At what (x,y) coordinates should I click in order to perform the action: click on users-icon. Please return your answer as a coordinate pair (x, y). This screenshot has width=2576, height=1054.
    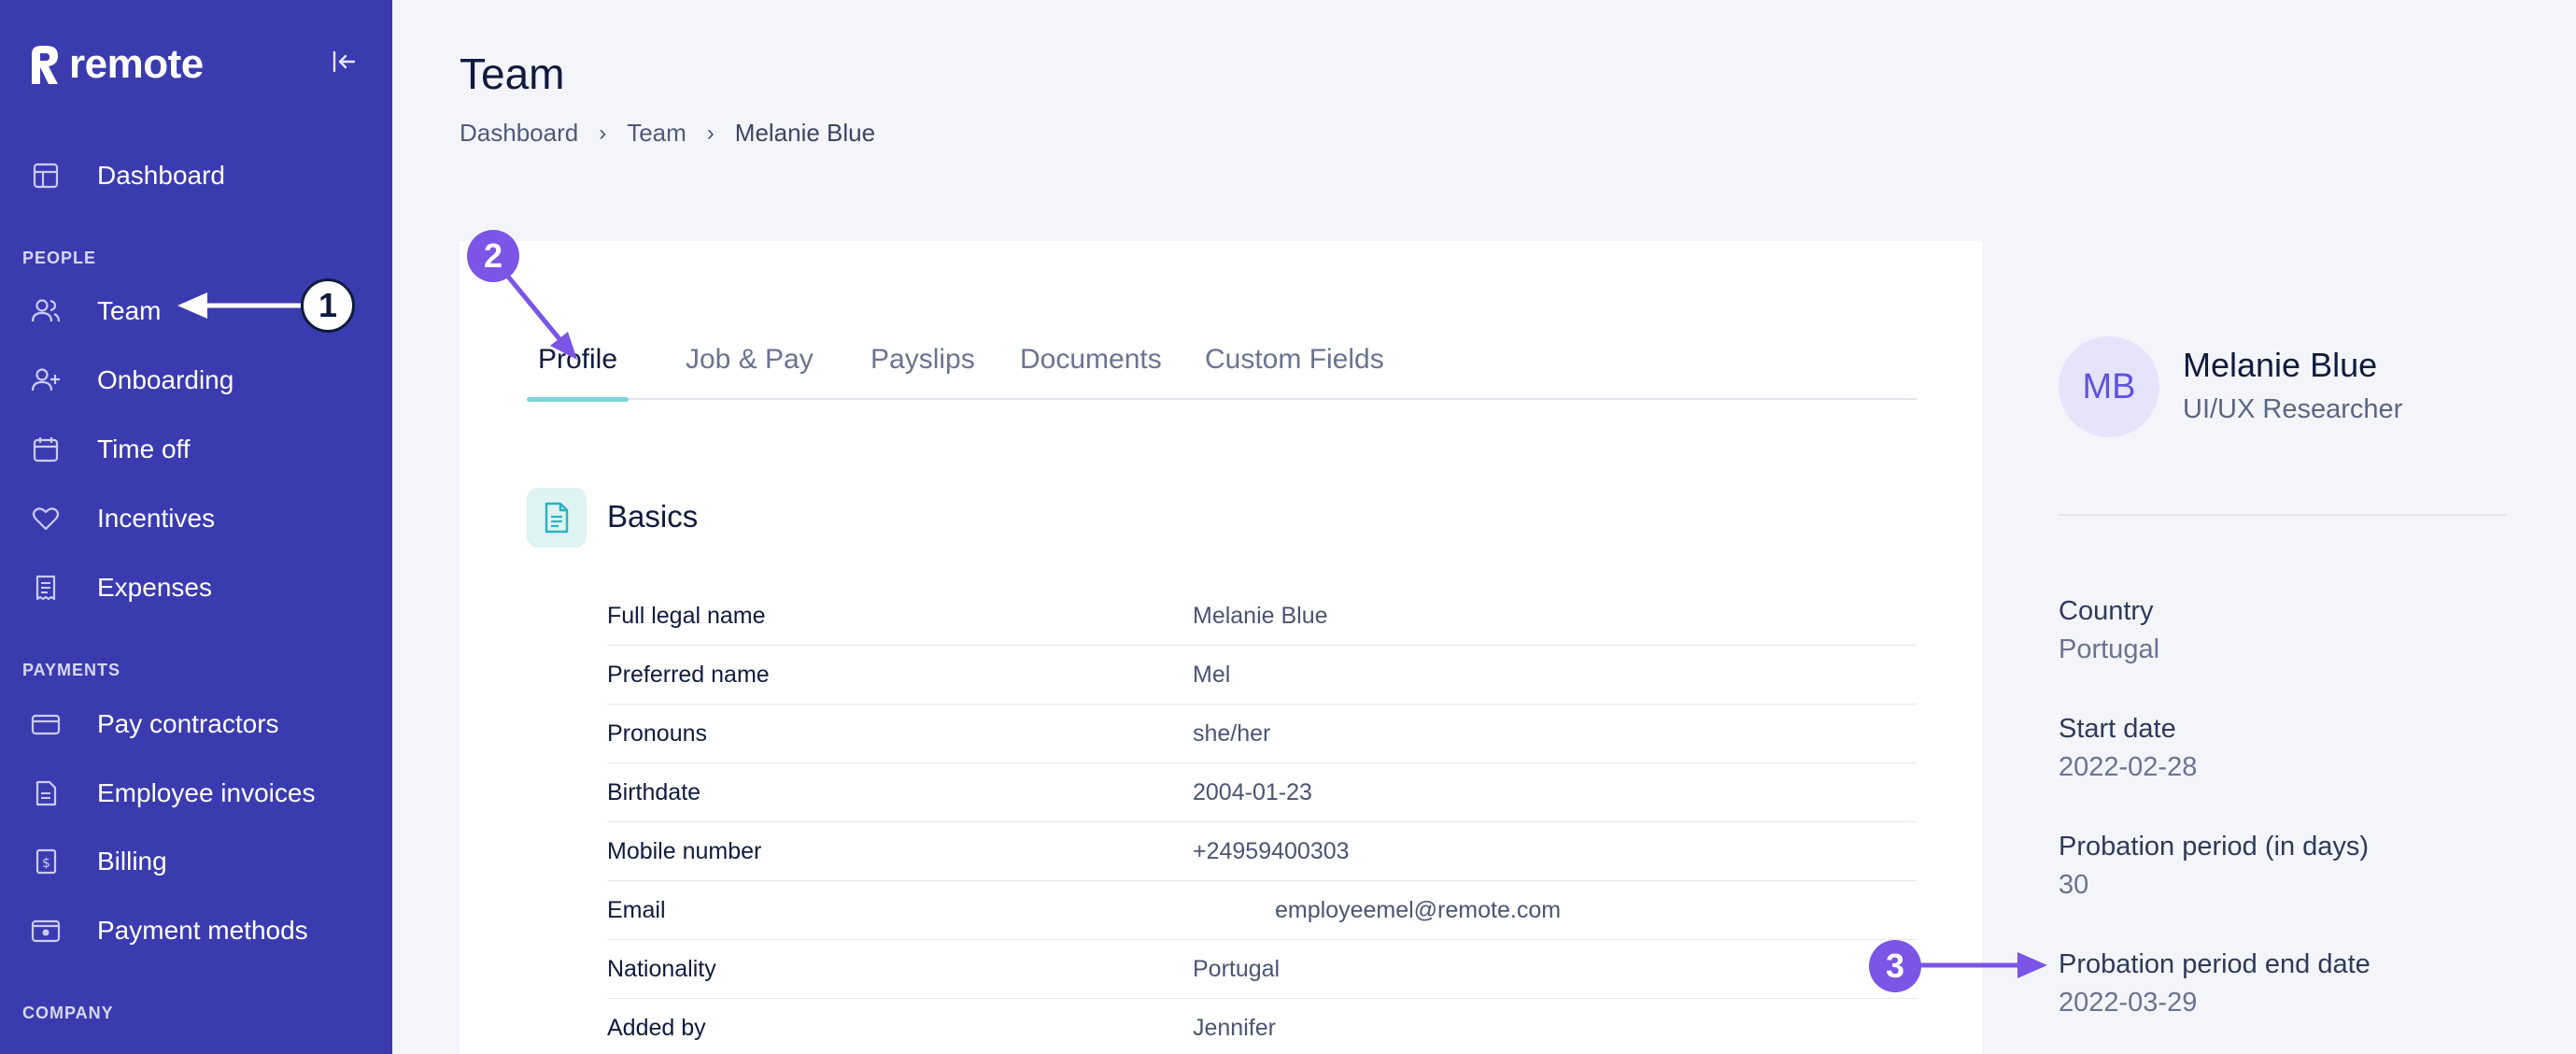
    Looking at the image, I should click on (46, 311).